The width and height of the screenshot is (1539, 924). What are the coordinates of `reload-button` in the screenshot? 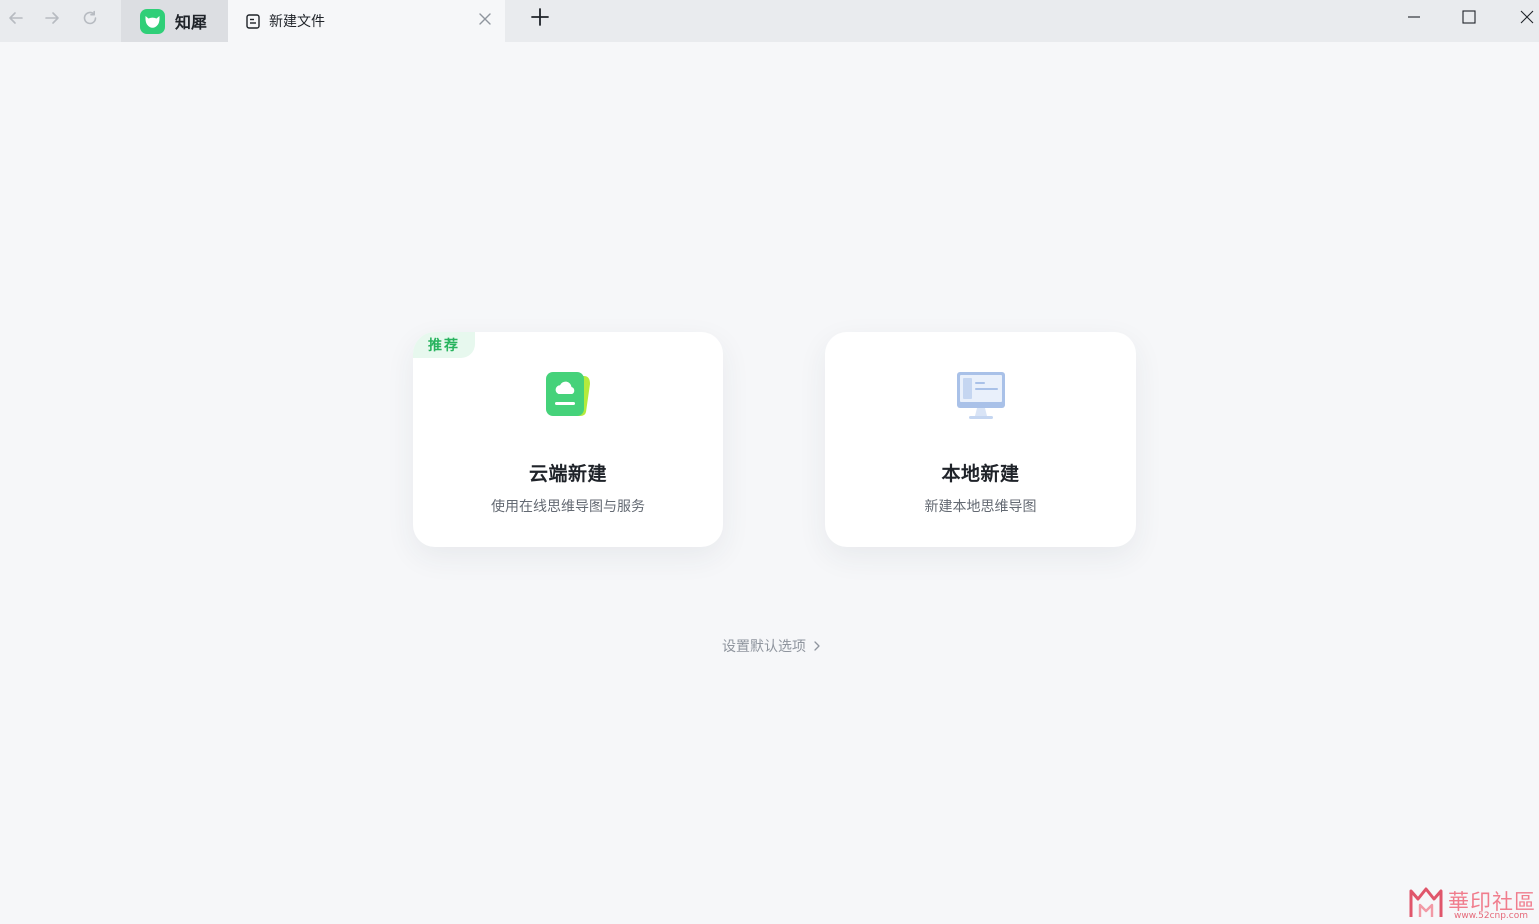 It's located at (90, 18).